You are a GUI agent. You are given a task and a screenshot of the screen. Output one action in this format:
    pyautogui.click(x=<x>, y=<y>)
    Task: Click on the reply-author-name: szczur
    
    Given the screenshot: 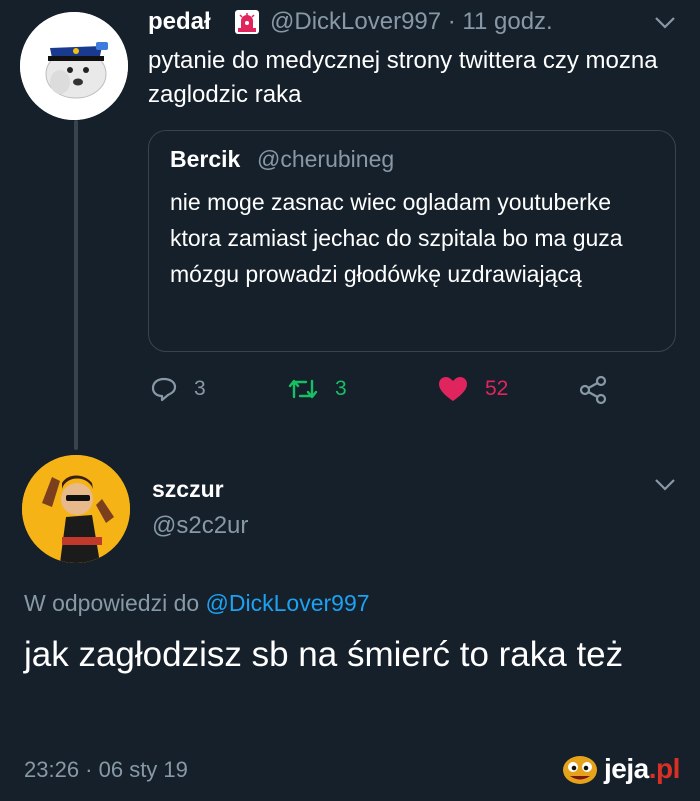 What is the action you would take?
    pyautogui.click(x=188, y=489)
    